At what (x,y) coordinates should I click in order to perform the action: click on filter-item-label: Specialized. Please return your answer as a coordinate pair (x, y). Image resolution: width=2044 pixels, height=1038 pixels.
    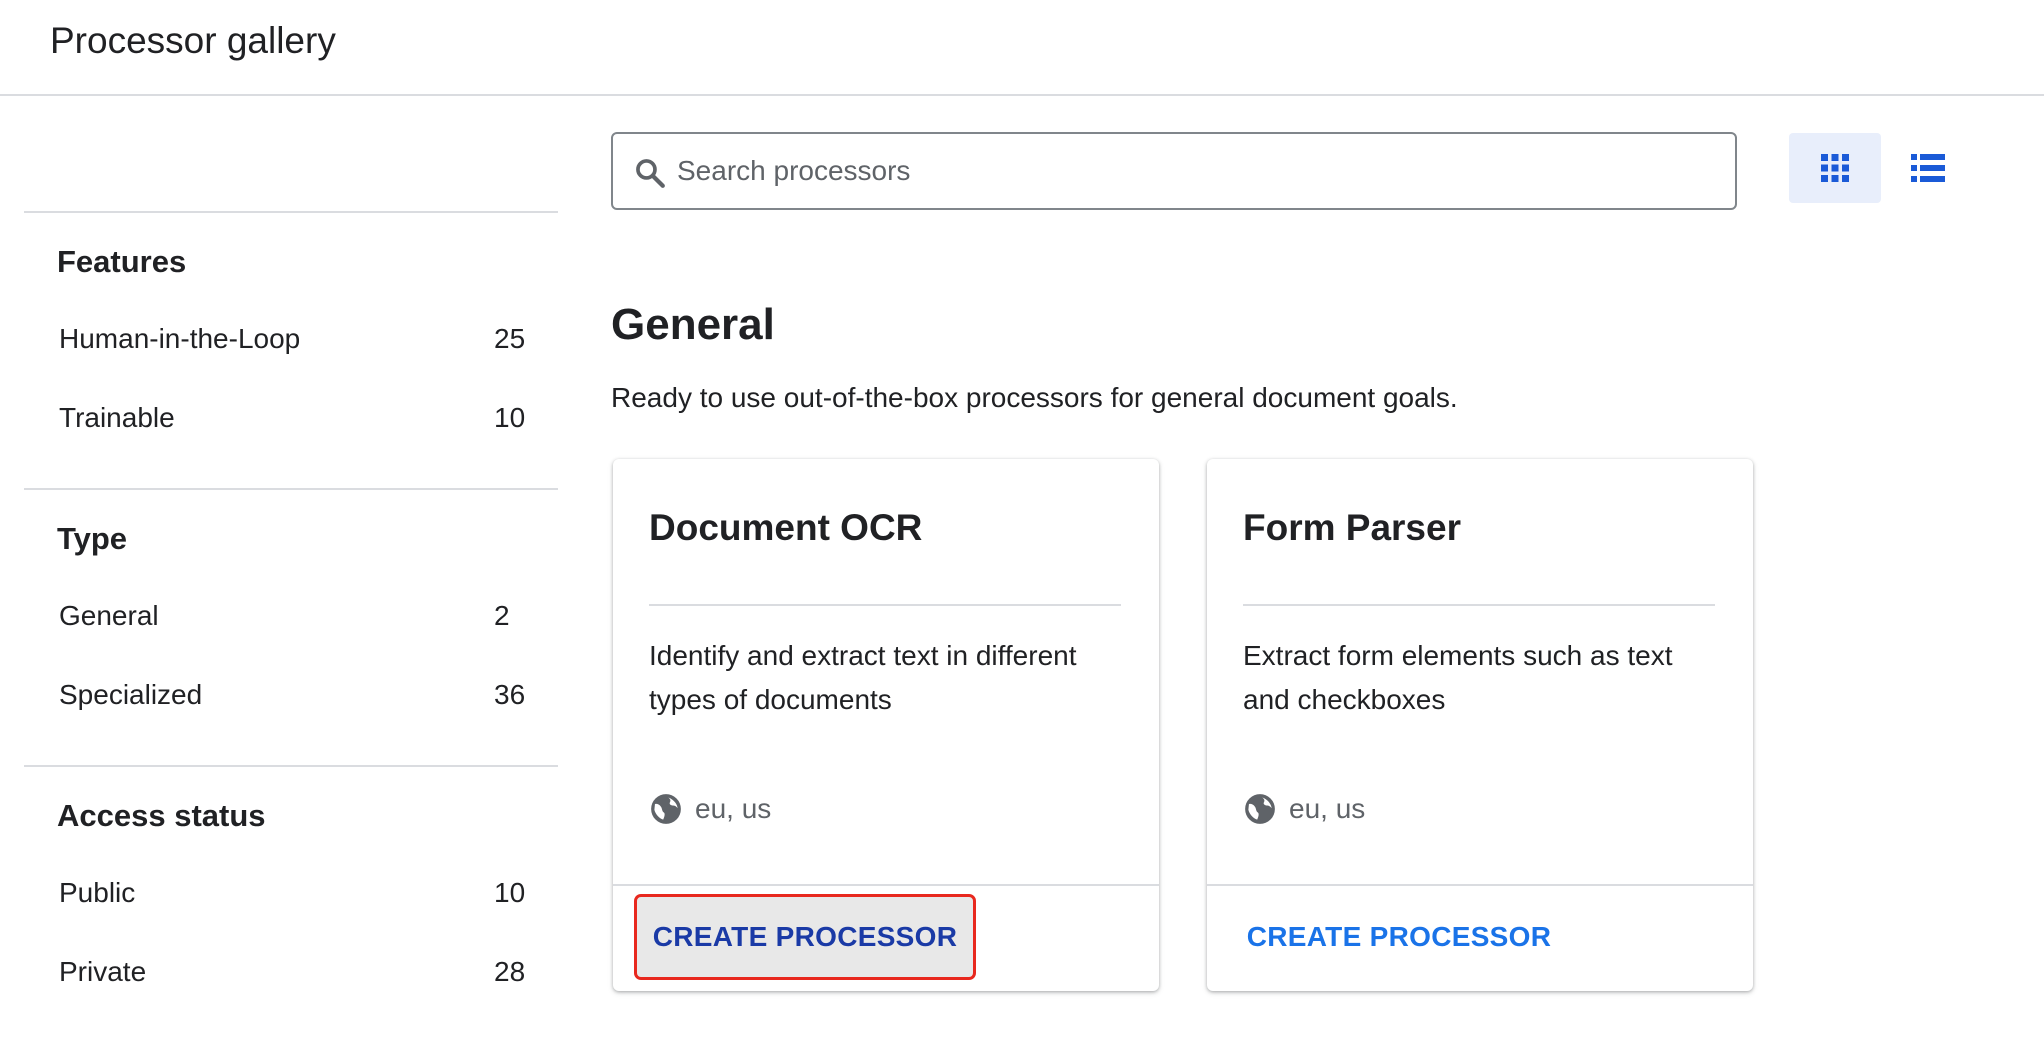
    Looking at the image, I should click on (131, 694).